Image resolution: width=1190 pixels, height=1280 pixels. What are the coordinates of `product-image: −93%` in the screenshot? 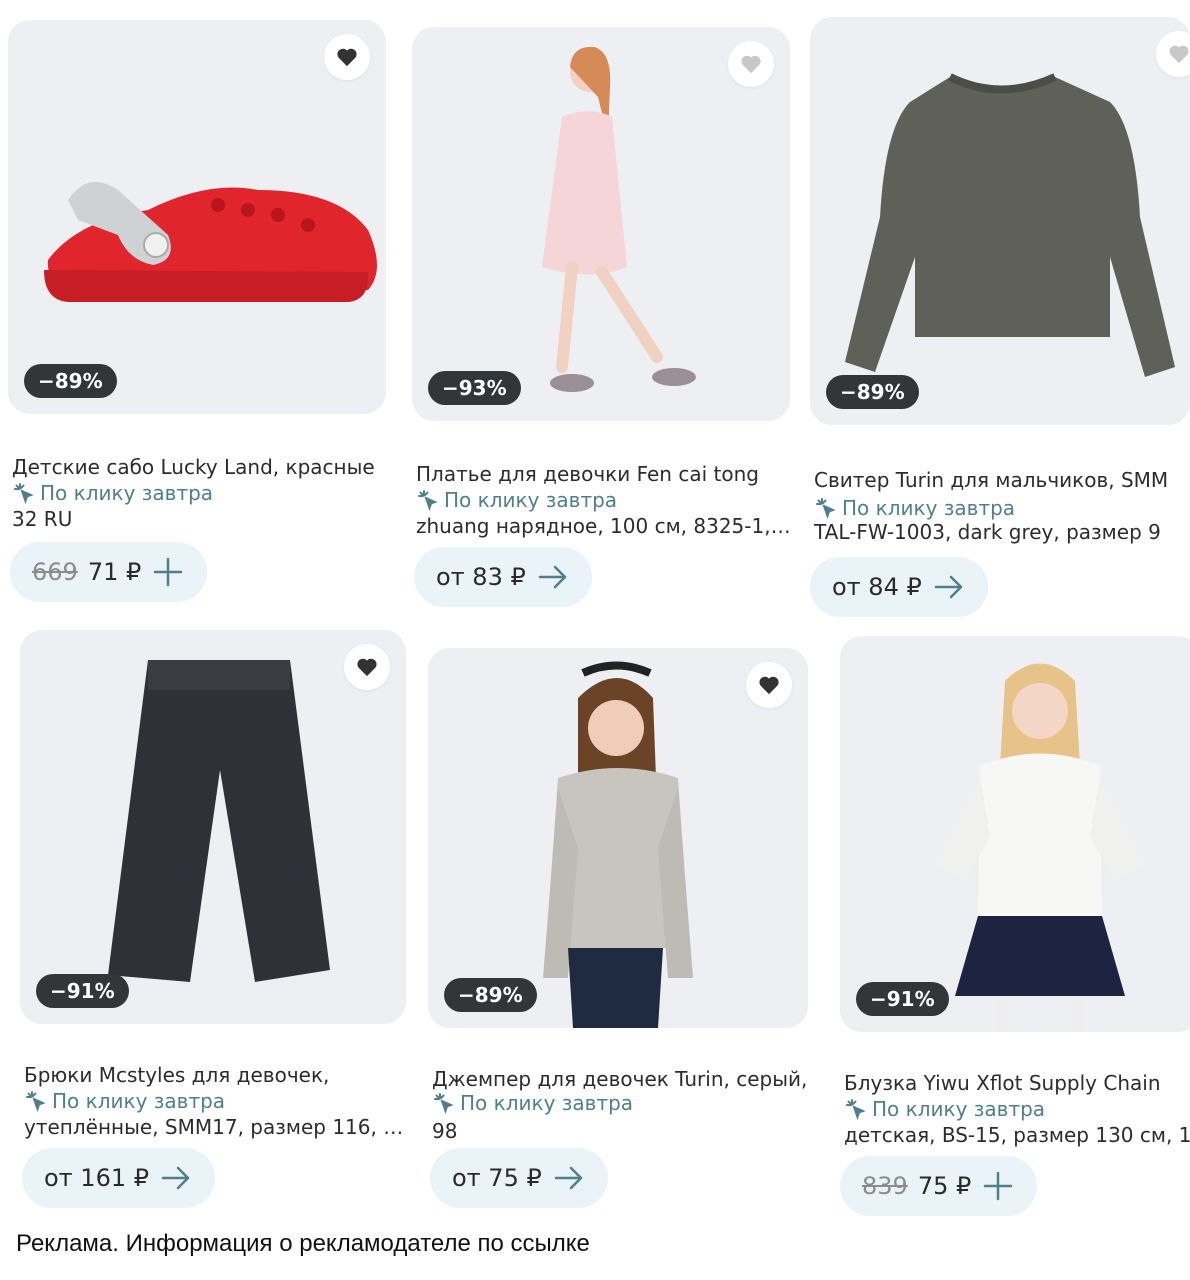 It's located at (601, 224).